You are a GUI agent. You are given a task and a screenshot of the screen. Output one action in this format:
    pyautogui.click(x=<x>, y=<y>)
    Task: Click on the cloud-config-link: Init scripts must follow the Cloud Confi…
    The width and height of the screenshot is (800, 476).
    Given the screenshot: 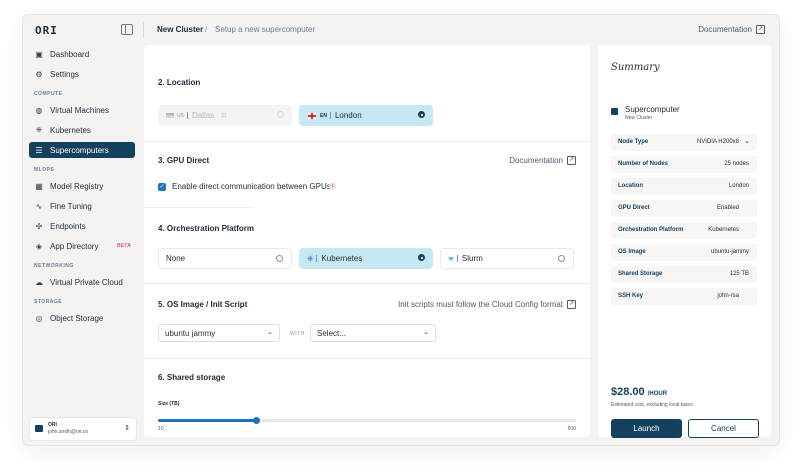 What is the action you would take?
    pyautogui.click(x=487, y=304)
    